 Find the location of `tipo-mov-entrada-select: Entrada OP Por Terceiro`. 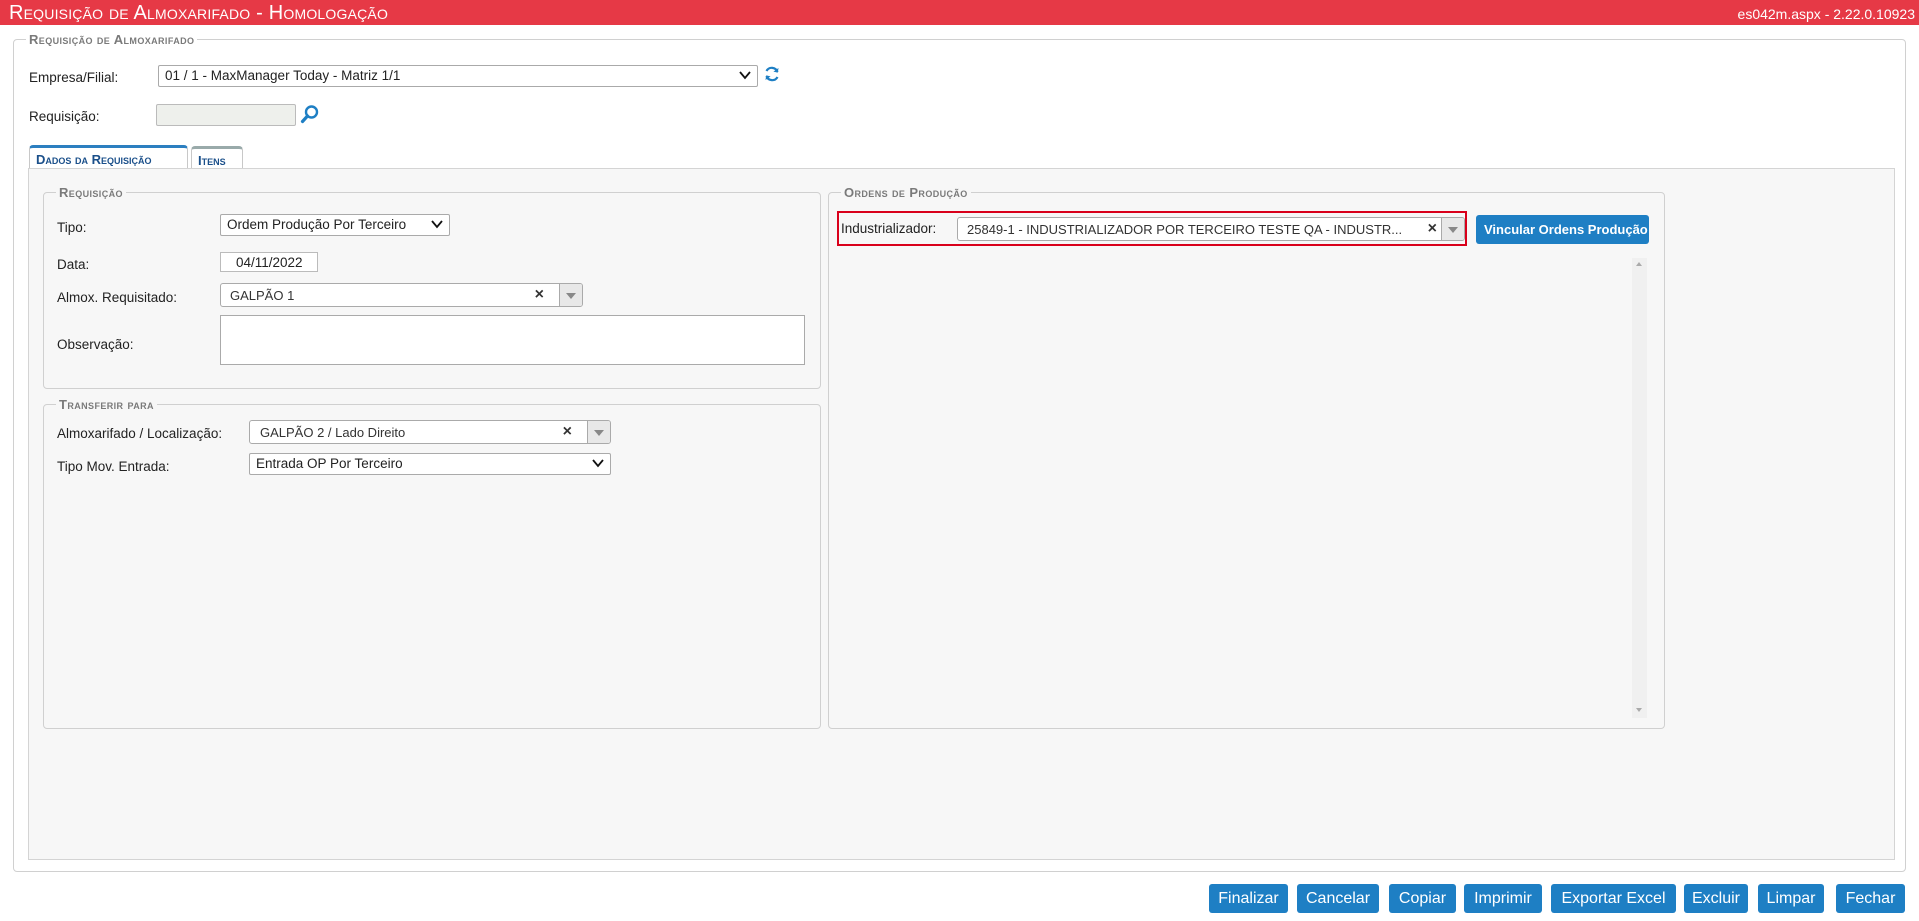

tipo-mov-entrada-select: Entrada OP Por Terceiro is located at coordinates (430, 464).